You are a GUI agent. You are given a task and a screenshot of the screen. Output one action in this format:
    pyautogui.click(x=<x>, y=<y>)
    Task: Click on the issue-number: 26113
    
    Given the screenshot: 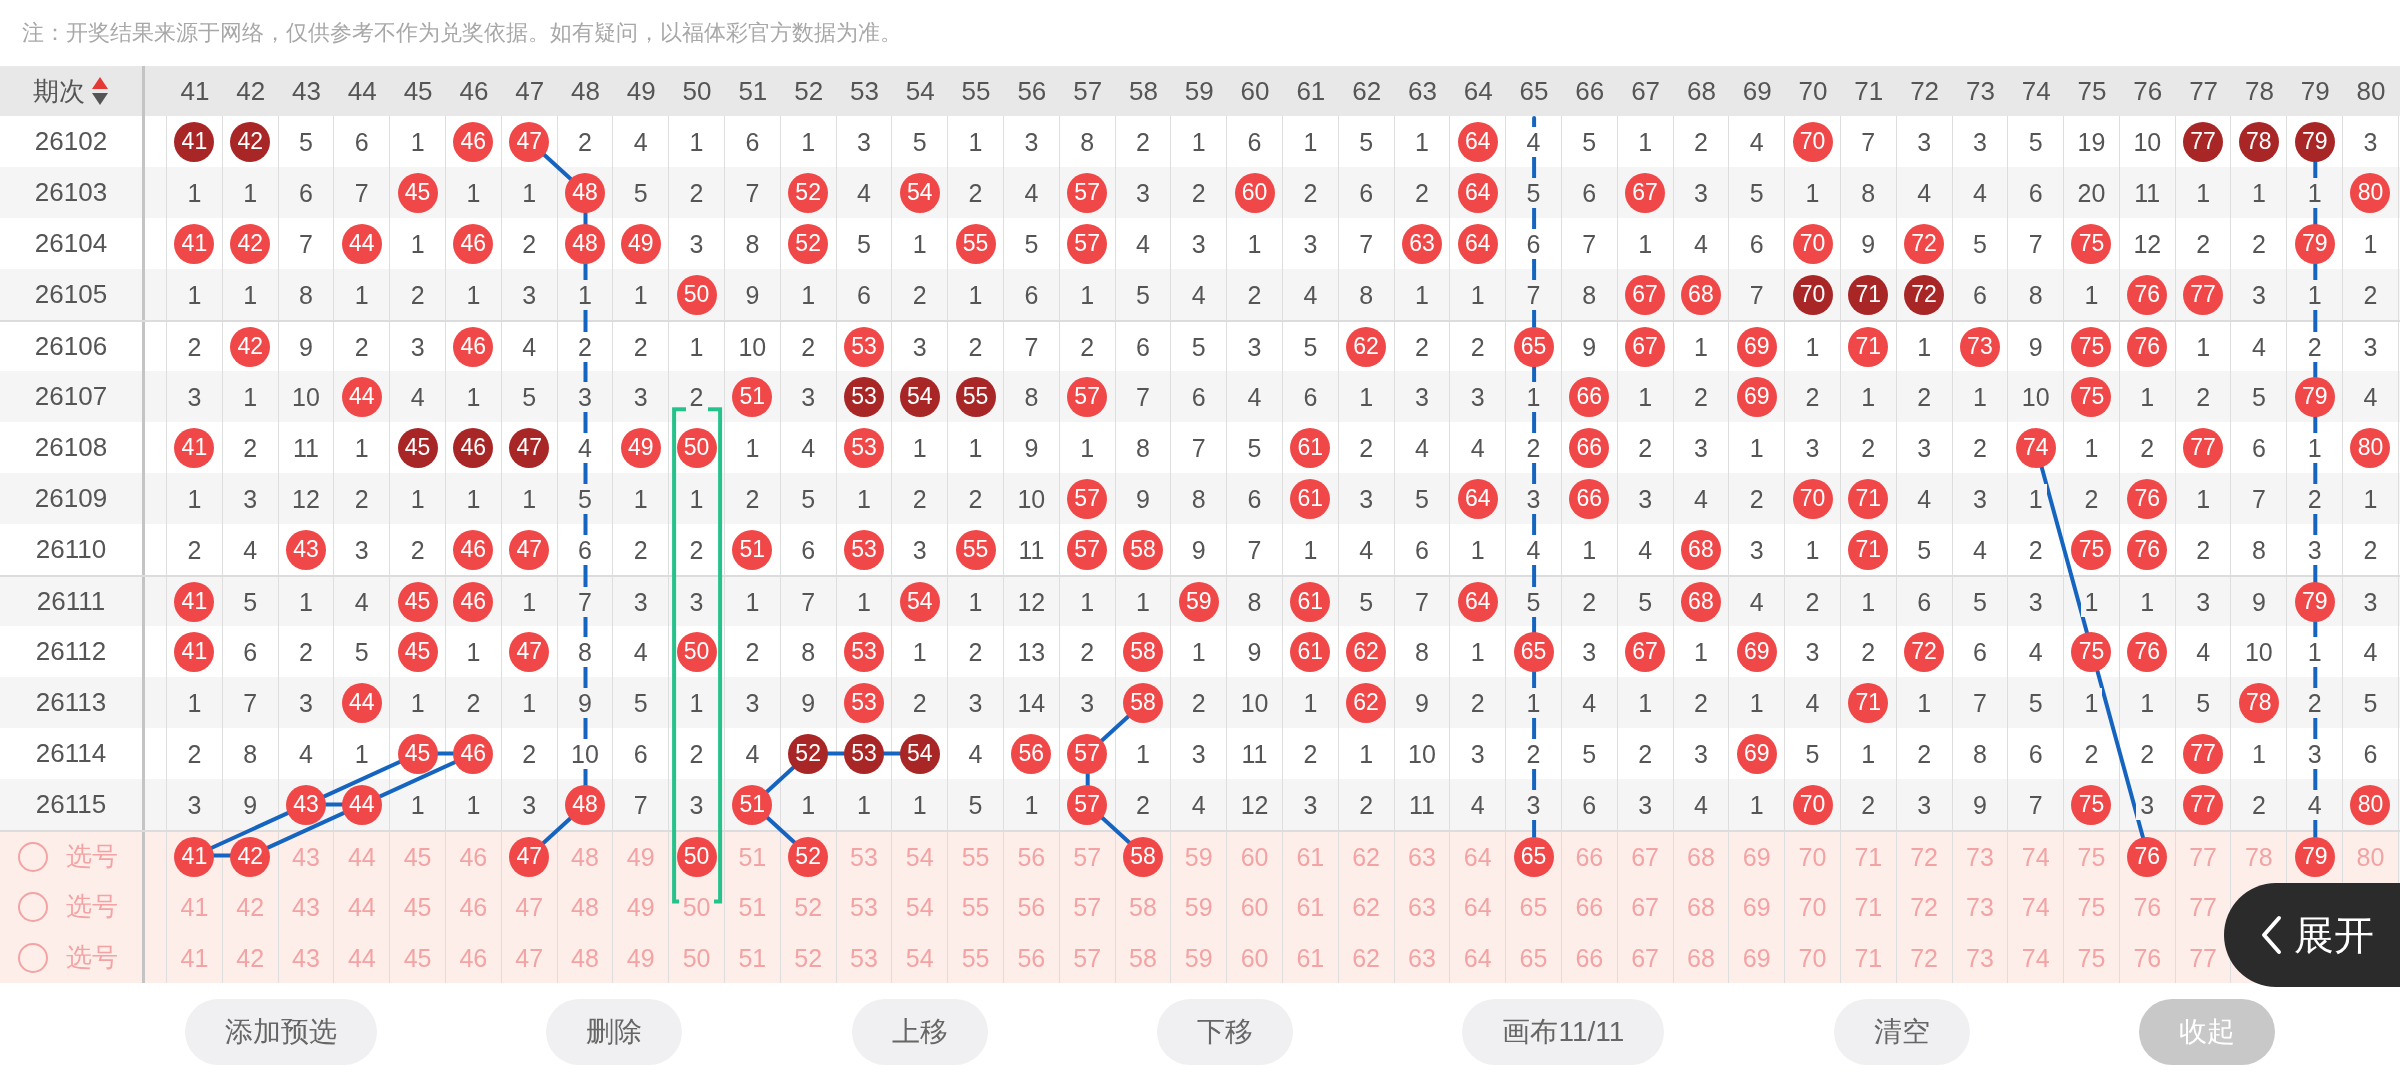 What is the action you would take?
    pyautogui.click(x=71, y=702)
    